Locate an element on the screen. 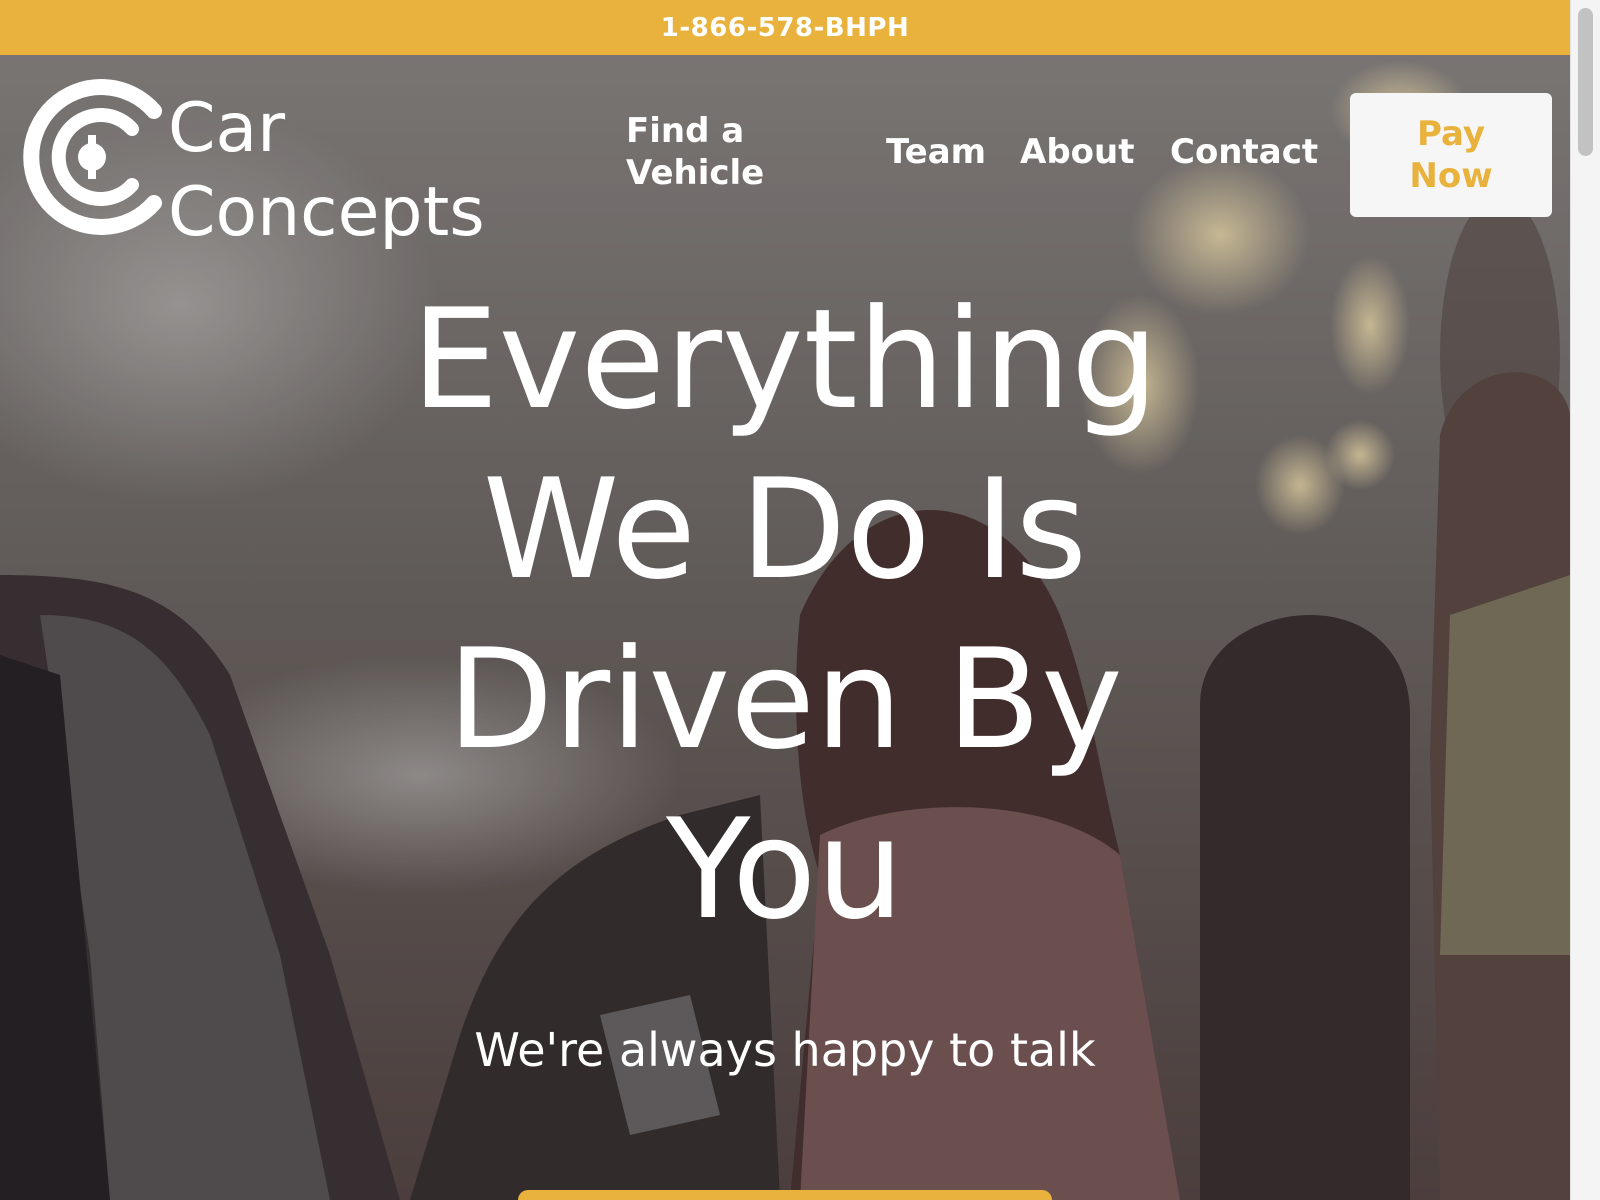  hero-cta-button is located at coordinates (785, 1195).